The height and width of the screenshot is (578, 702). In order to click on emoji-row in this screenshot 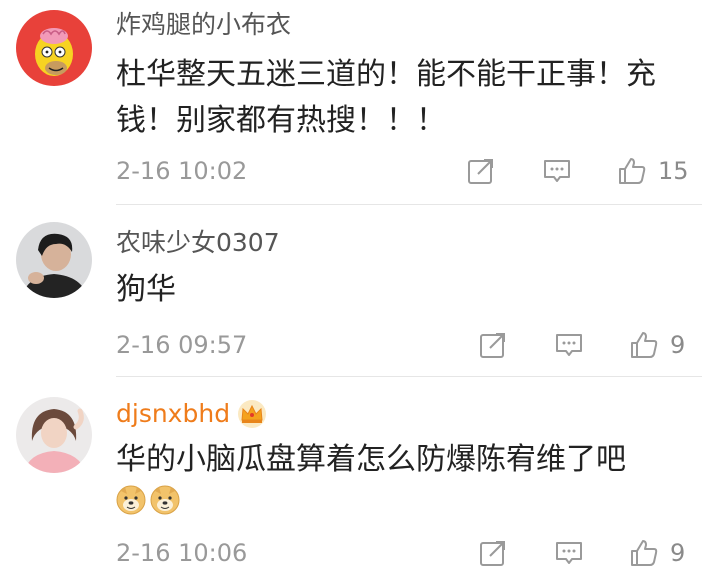, I will do `click(148, 500)`.